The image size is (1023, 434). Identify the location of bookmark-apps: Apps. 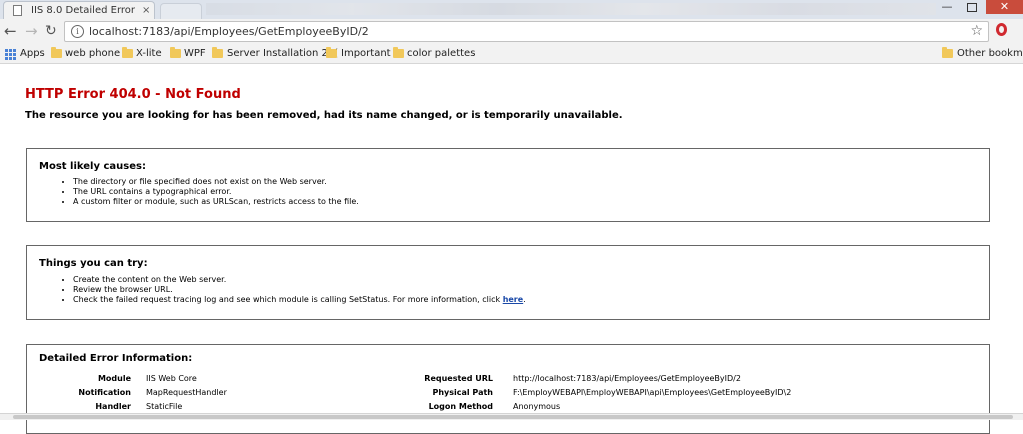
(25, 54).